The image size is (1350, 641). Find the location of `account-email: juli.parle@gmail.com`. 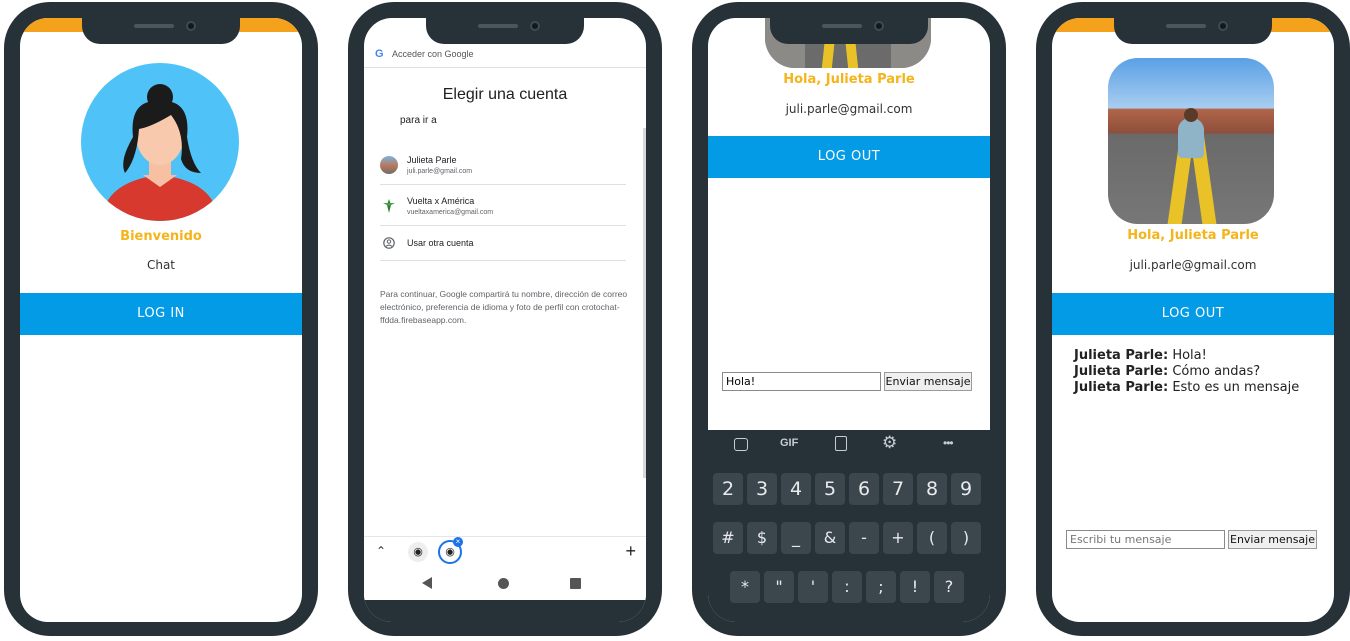

account-email: juli.parle@gmail.com is located at coordinates (440, 171).